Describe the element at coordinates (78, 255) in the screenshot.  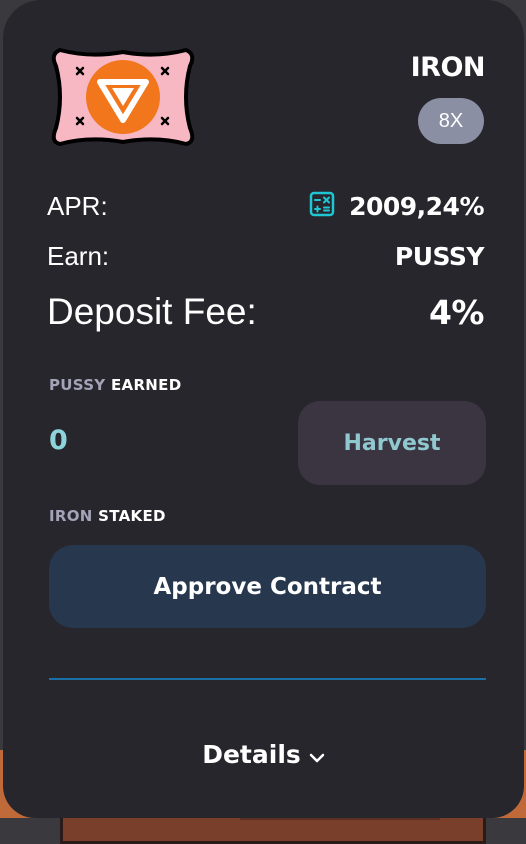
I see `earn-label: Earn:` at that location.